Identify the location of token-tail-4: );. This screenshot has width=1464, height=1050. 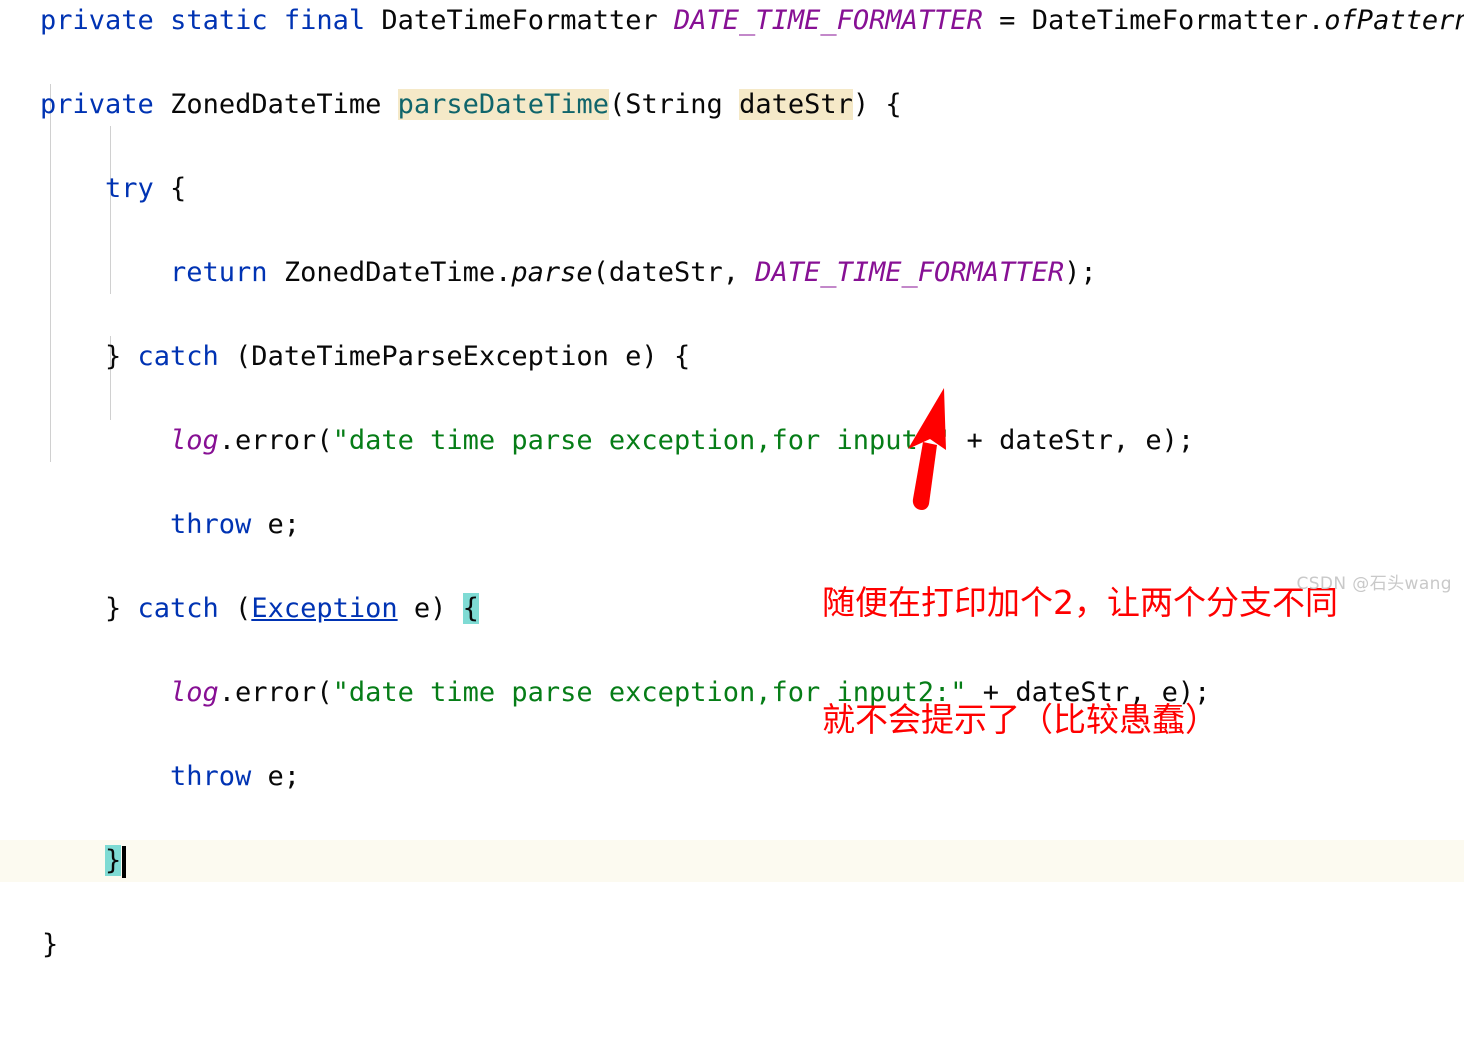
(1080, 272).